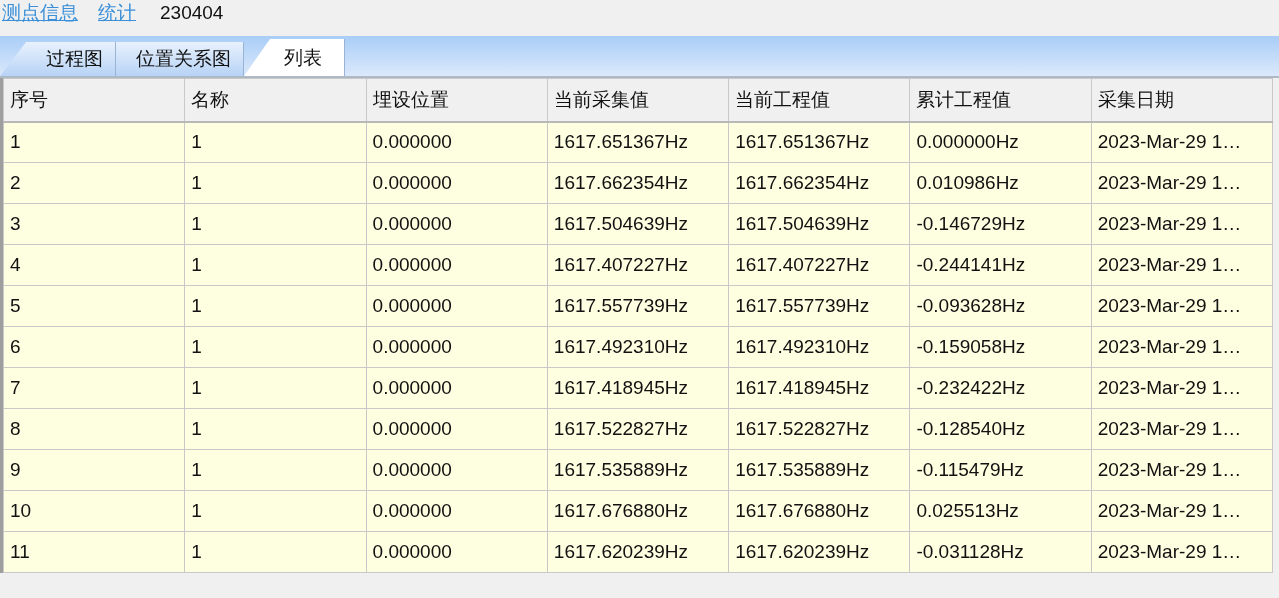 The height and width of the screenshot is (598, 1279). Describe the element at coordinates (94, 388) in the screenshot. I see `table-cell: 7` at that location.